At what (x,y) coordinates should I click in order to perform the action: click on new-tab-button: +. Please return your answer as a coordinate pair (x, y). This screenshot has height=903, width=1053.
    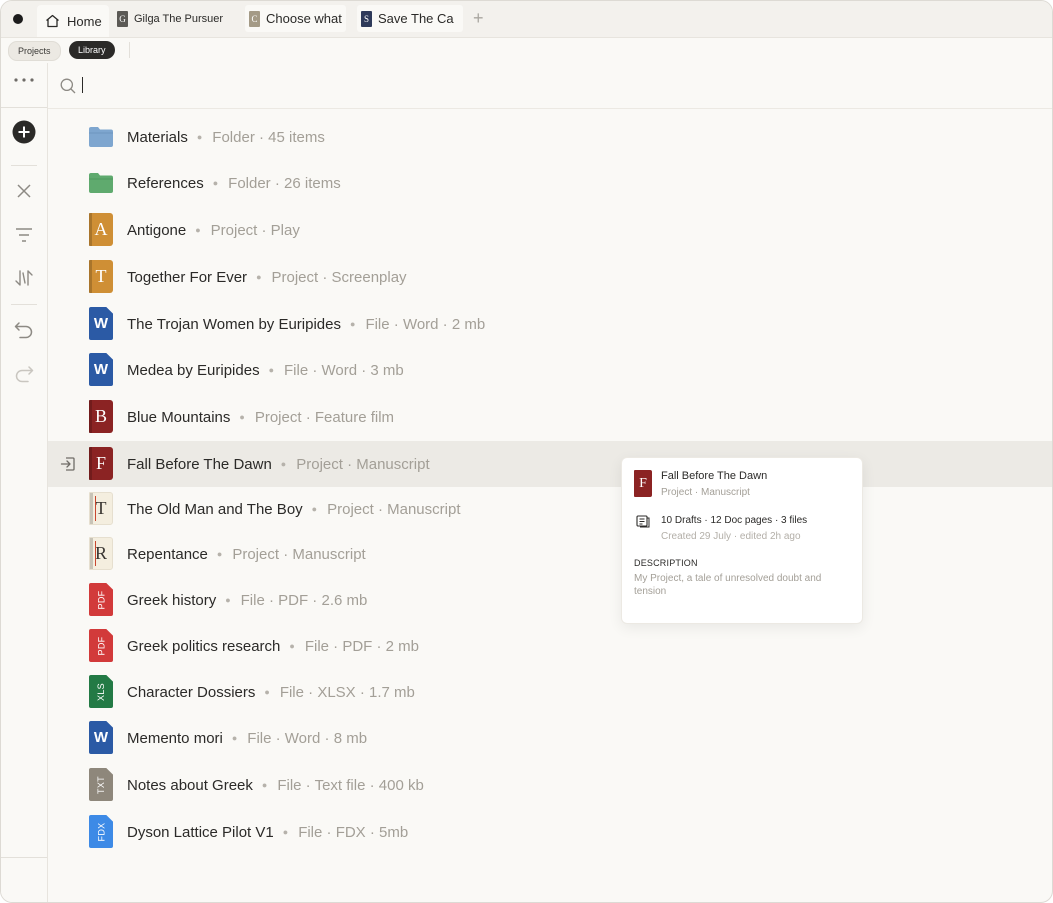
    Looking at the image, I should click on (478, 18).